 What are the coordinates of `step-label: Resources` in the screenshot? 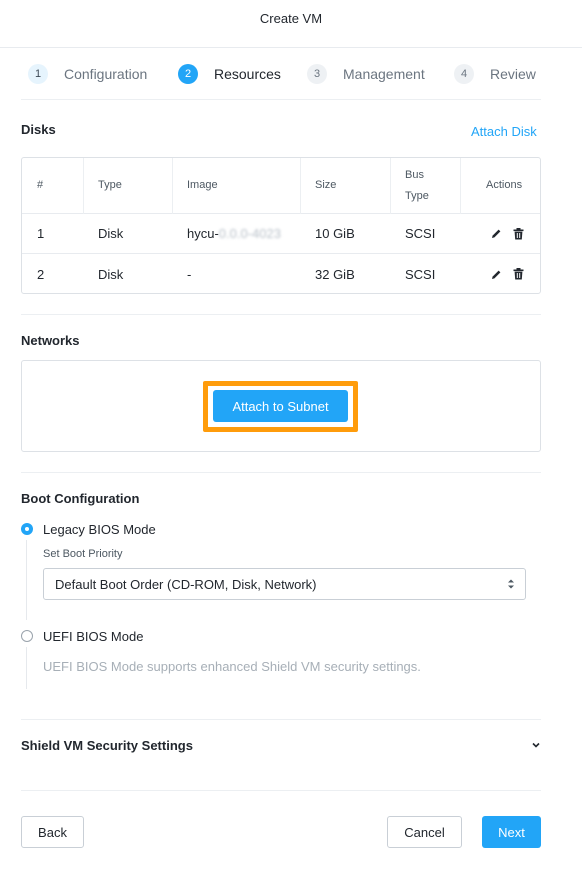 It's located at (247, 74).